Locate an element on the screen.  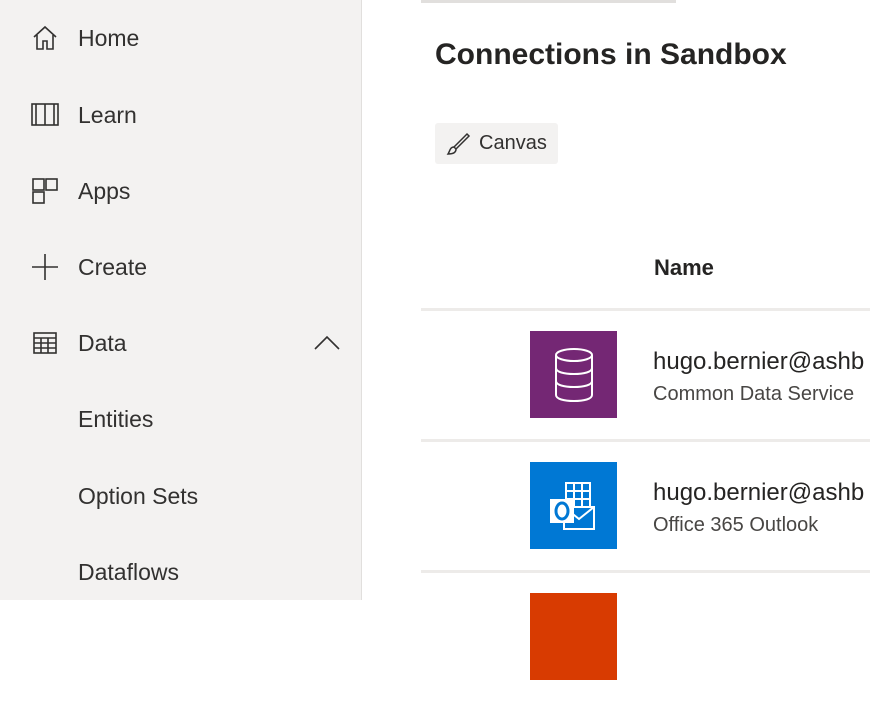
canvas-filter-label: Canvas is located at coordinates (513, 143).